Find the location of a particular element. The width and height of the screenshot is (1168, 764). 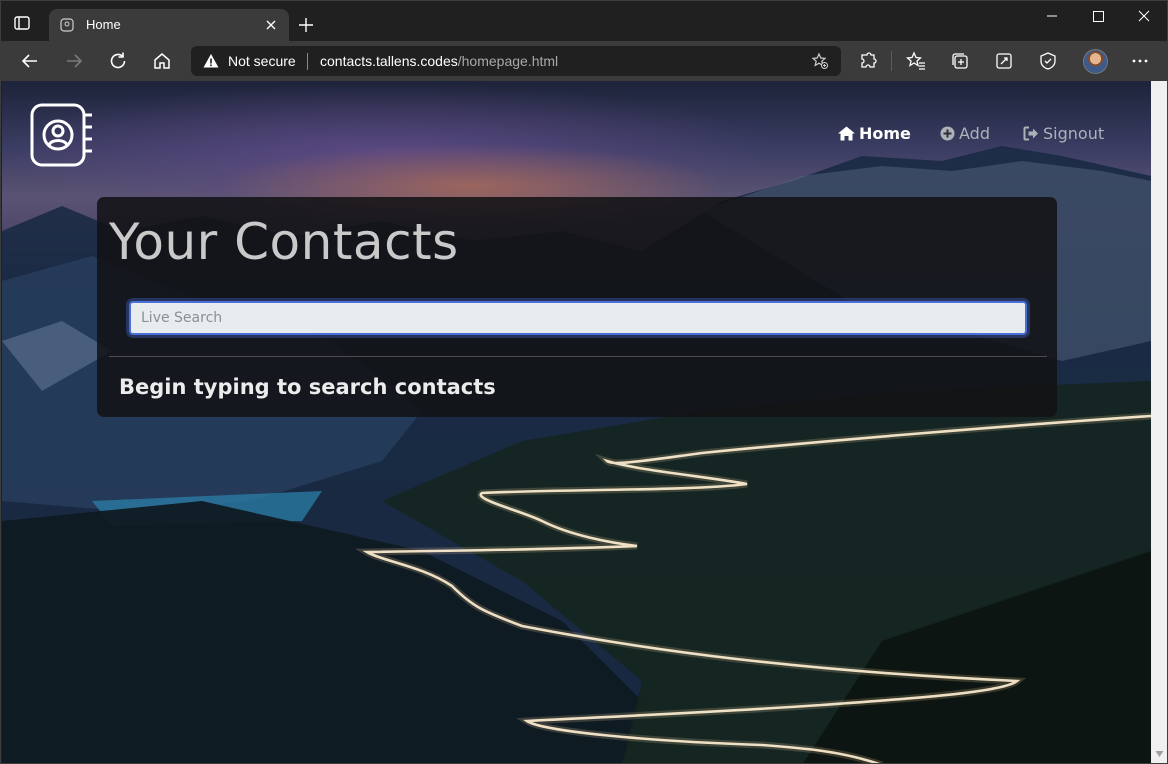

extensions-icon is located at coordinates (868, 61).